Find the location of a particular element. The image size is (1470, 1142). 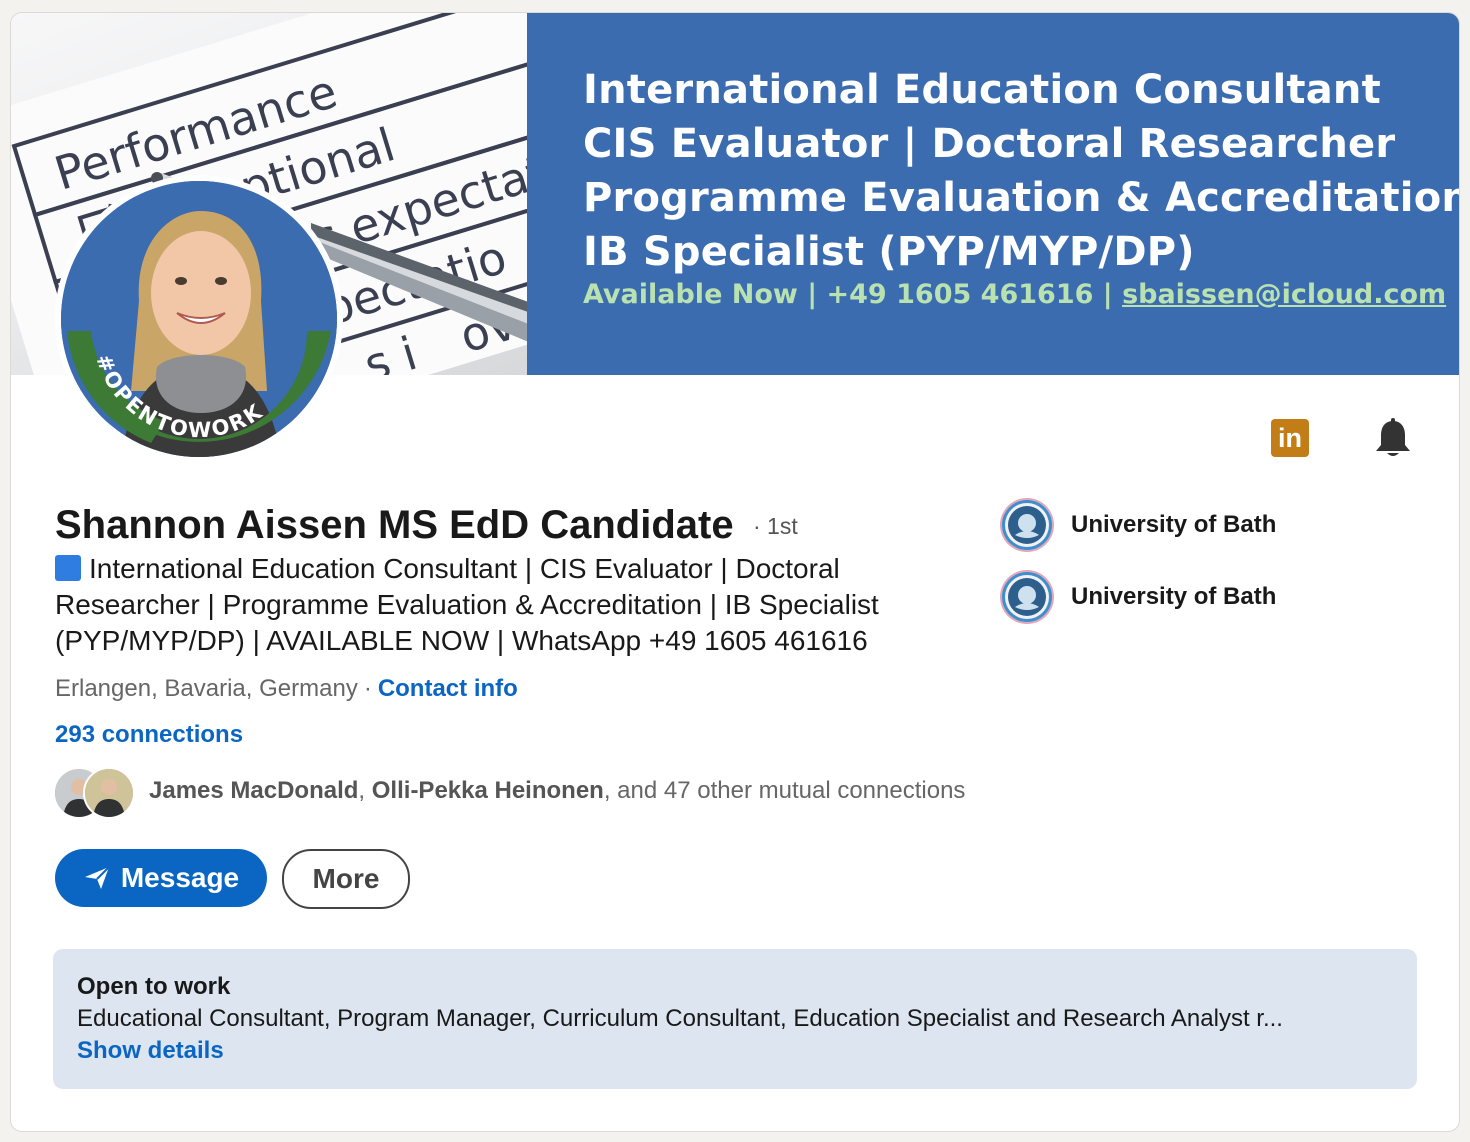

banner-line-3: Programme Evaluation & Accreditation is located at coordinates (1021, 198).